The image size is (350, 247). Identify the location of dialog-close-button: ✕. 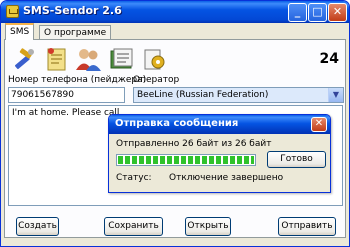
(319, 124).